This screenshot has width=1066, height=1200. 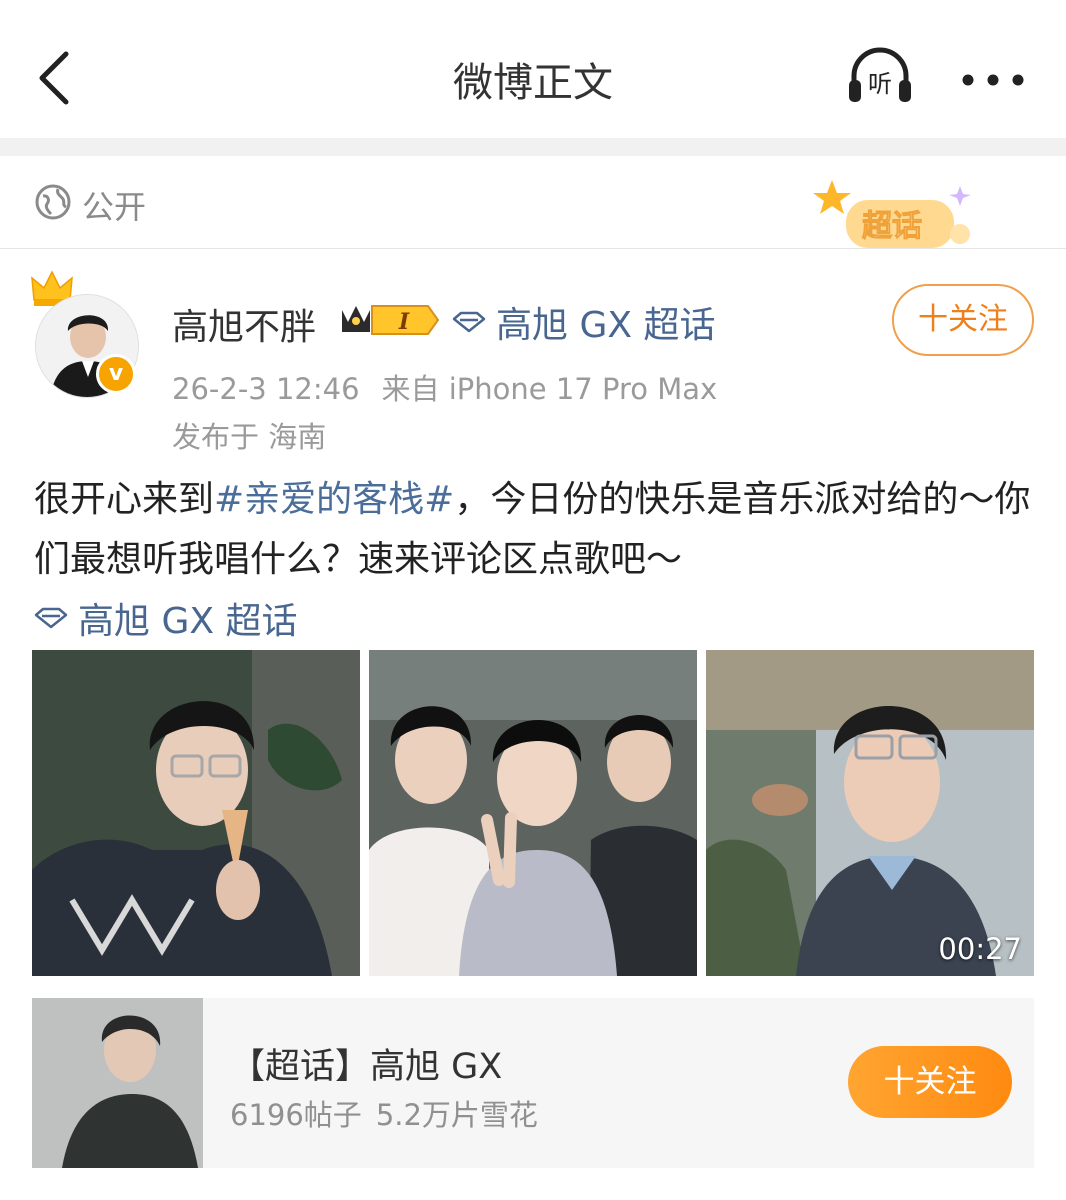 I want to click on supertopic-posts-count: 6196帖子, so click(x=296, y=1115).